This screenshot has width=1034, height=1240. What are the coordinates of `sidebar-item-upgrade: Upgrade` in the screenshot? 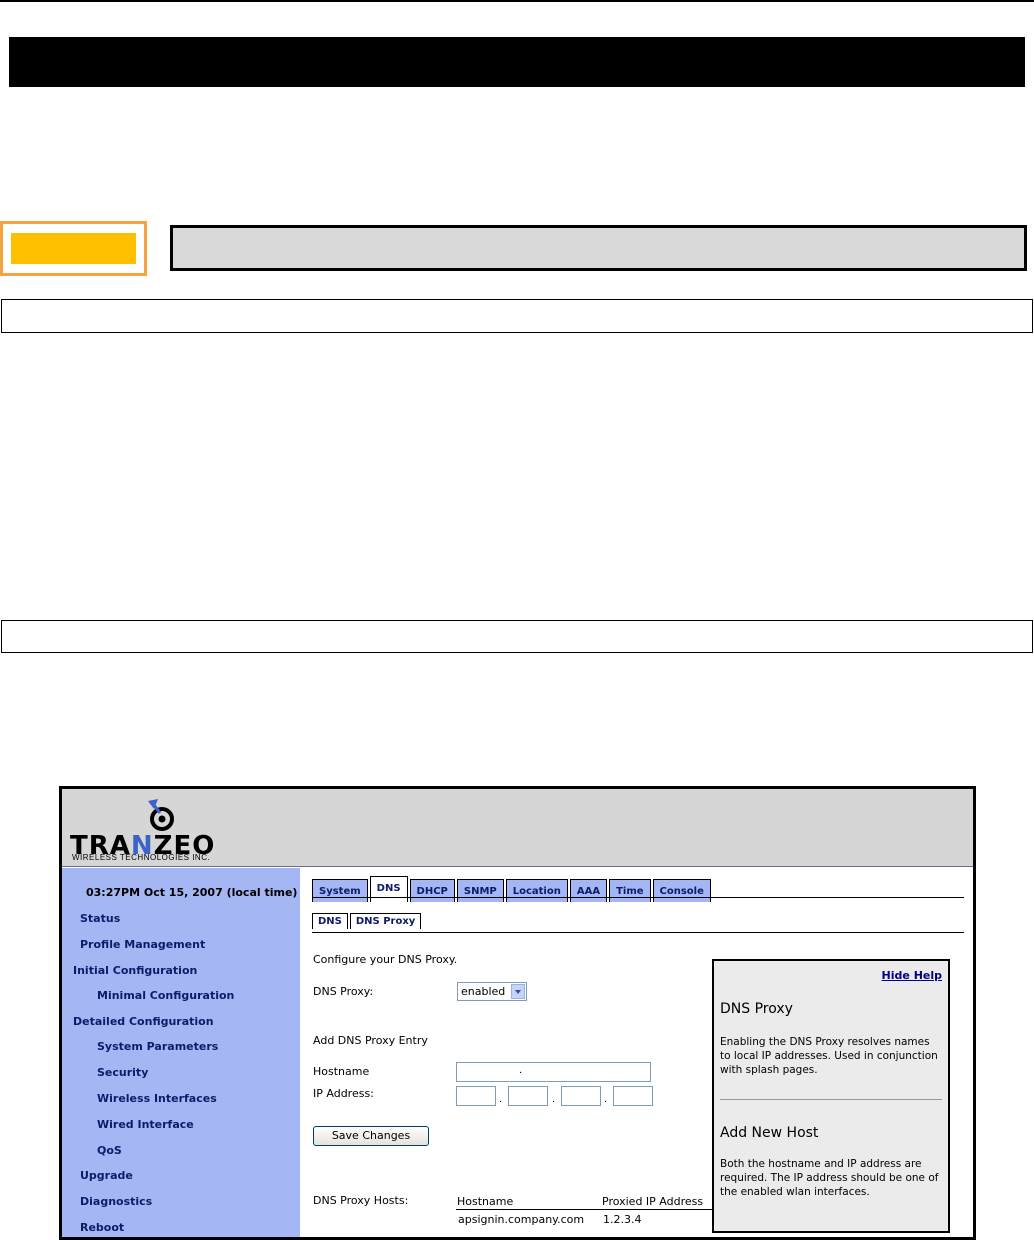 It's located at (106, 1175).